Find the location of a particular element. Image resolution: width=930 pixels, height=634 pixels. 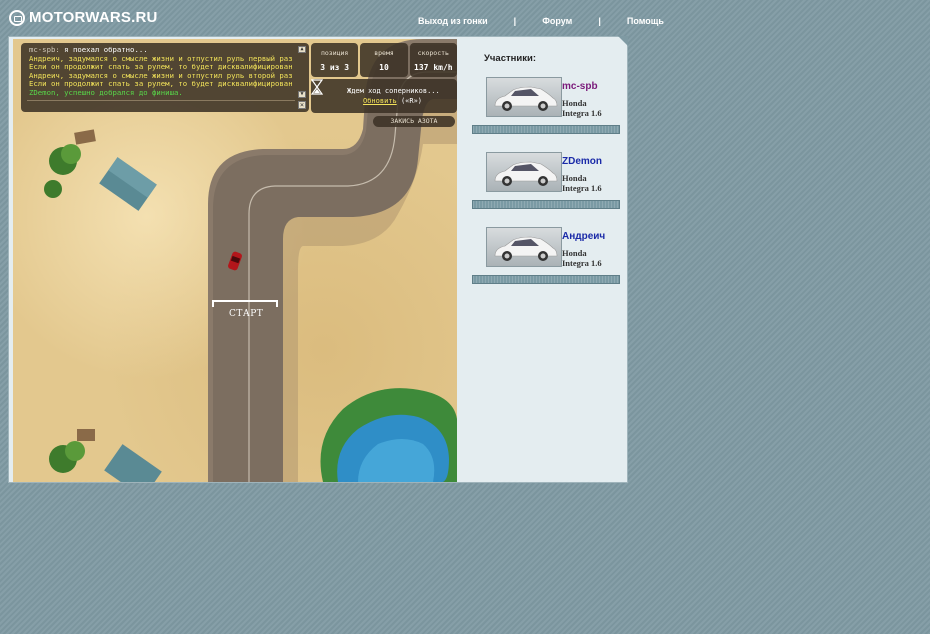

refresh-link: Обновить is located at coordinates (380, 101).